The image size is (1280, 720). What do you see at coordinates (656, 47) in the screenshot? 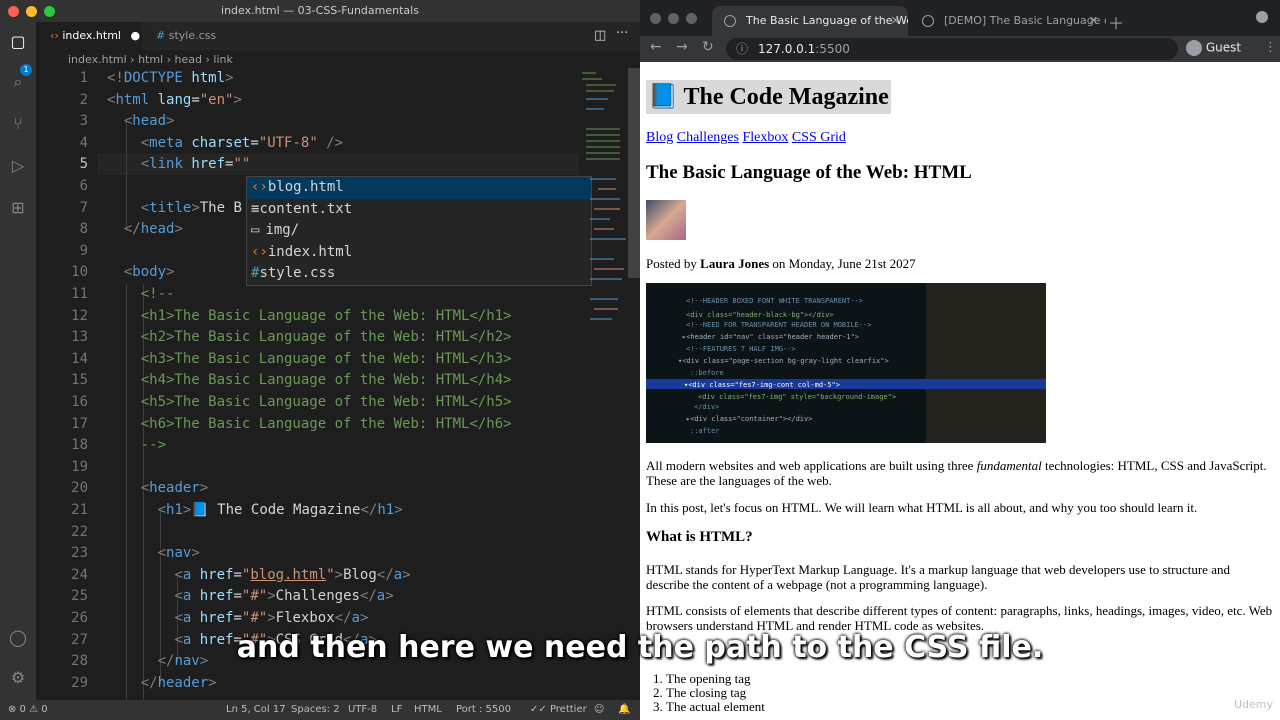
I see `back-icon: ←` at bounding box center [656, 47].